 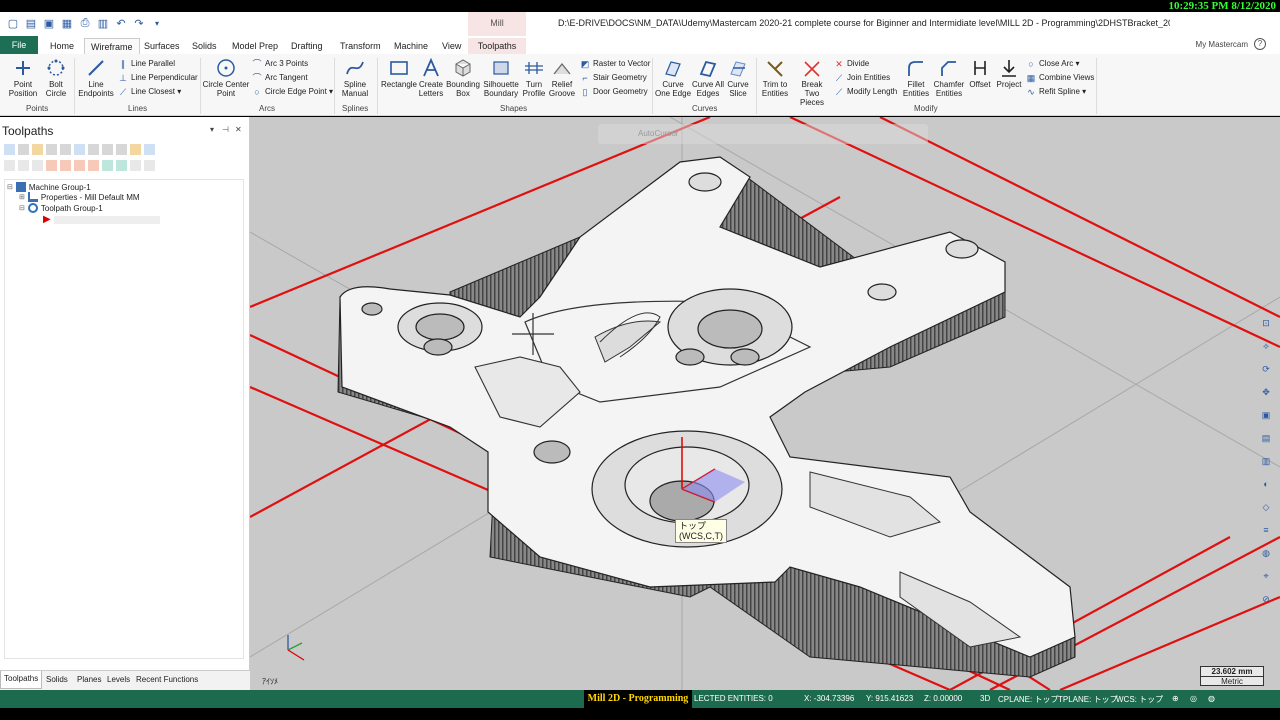 I want to click on tab-planes-manager: Planes, so click(x=89, y=679).